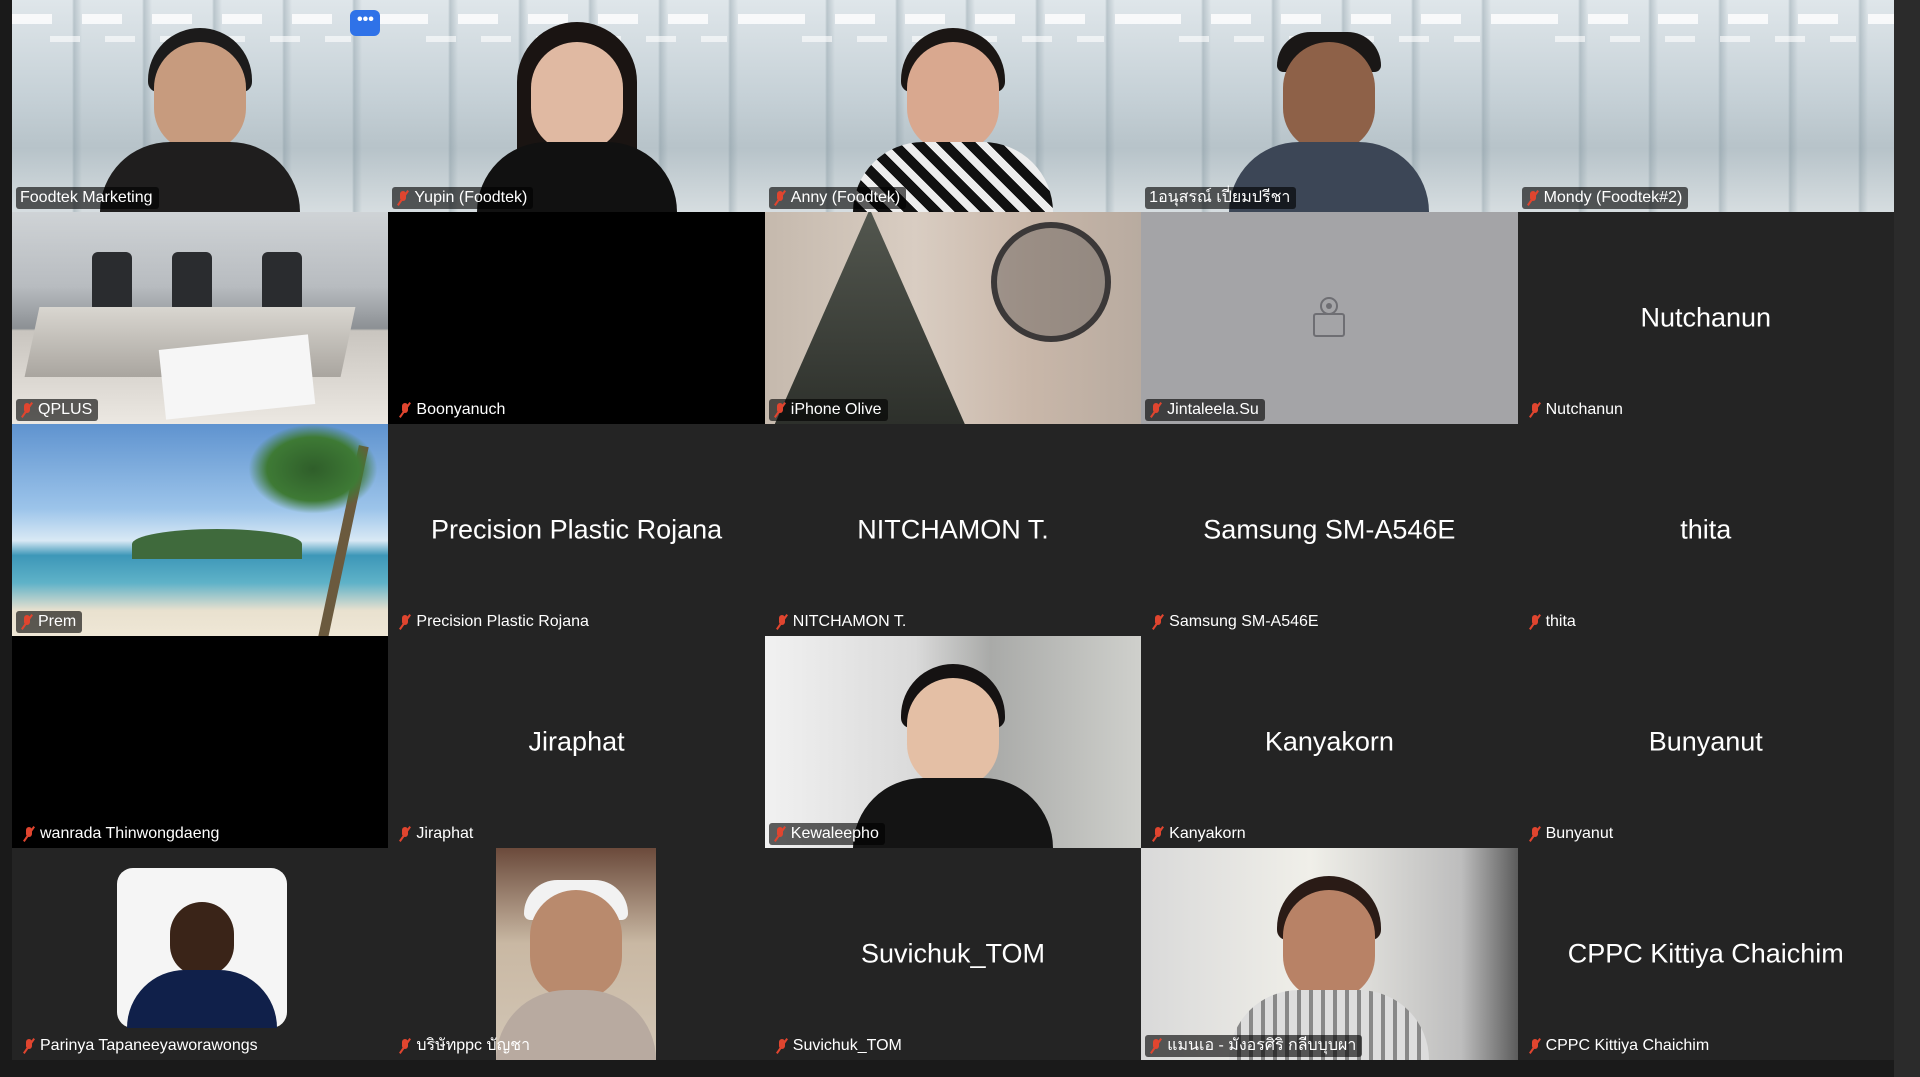 This screenshot has width=1920, height=1077. I want to click on participant-tile-jiraphat: Jiraphat Jiraphat, so click(576, 742).